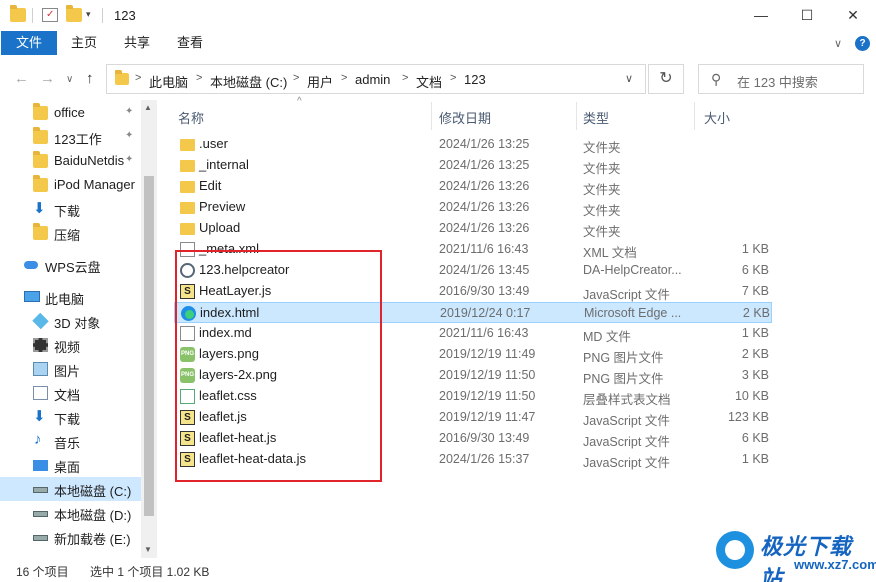 The width and height of the screenshot is (876, 582). Describe the element at coordinates (626, 463) in the screenshot. I see `file-type: JavaScript 文件` at that location.